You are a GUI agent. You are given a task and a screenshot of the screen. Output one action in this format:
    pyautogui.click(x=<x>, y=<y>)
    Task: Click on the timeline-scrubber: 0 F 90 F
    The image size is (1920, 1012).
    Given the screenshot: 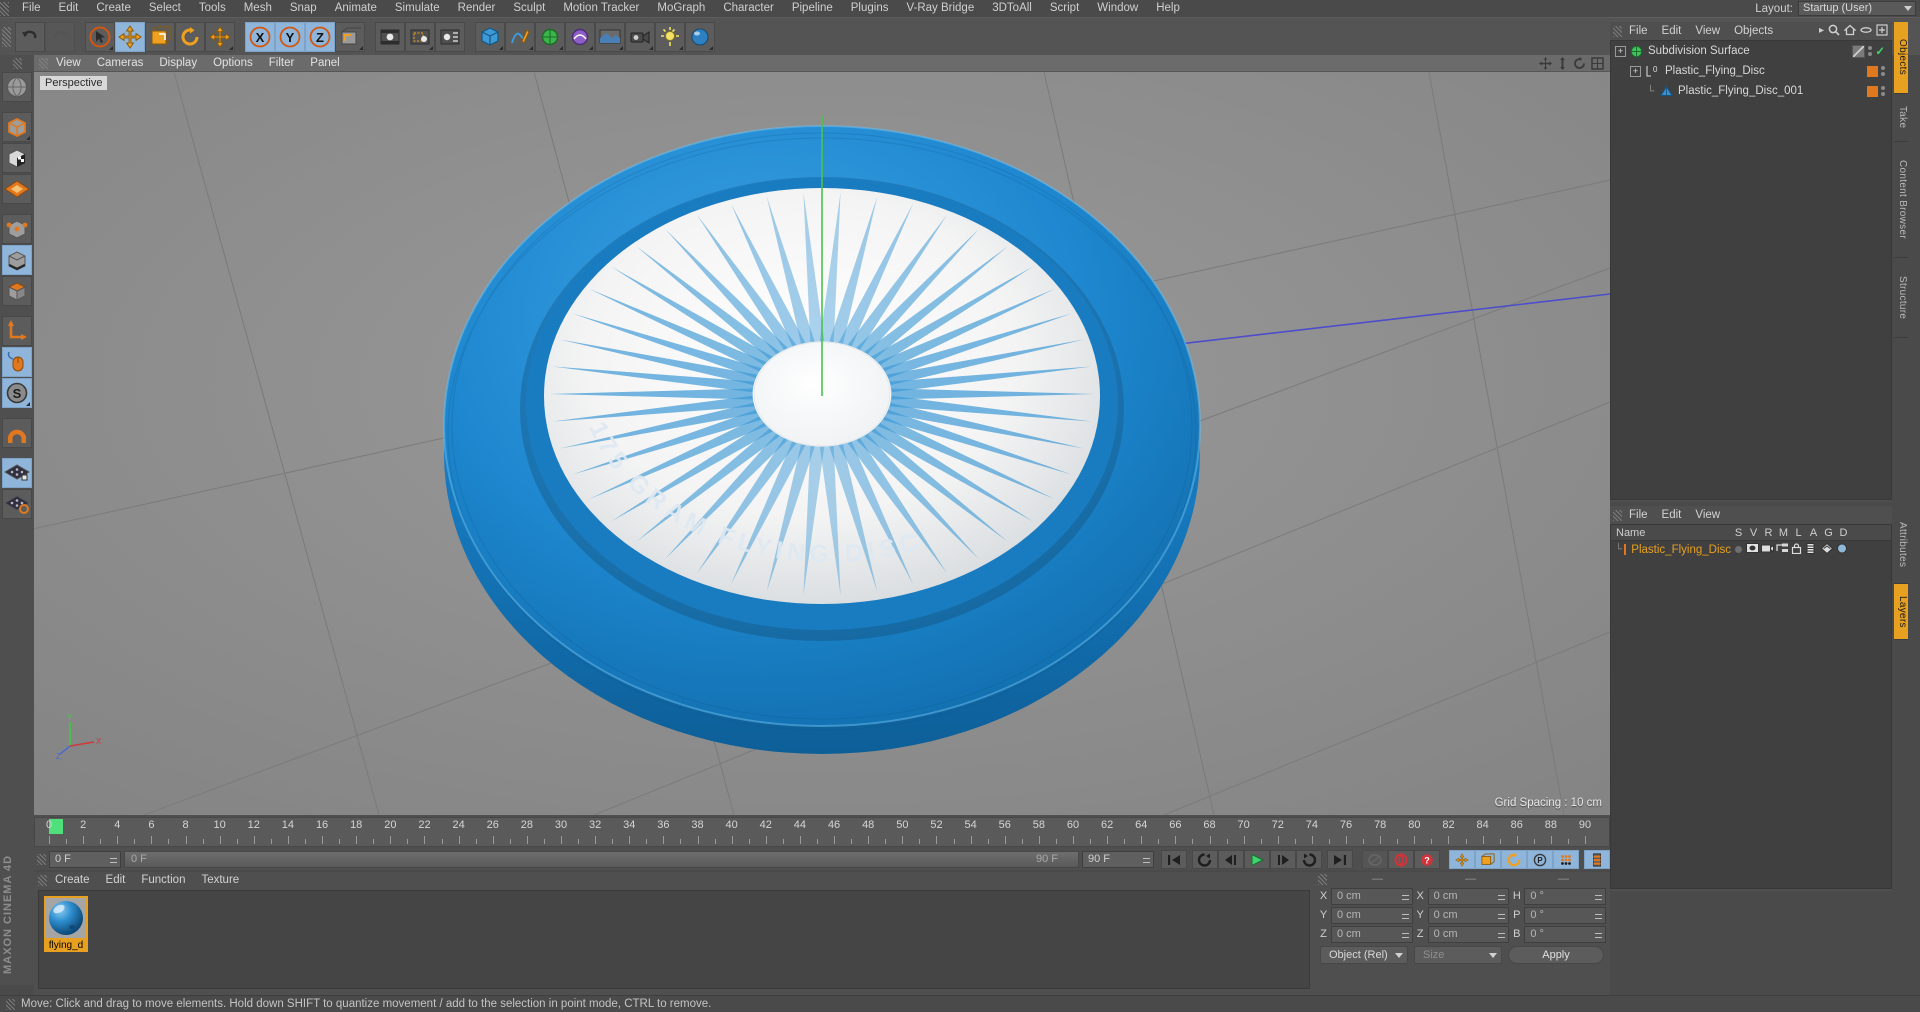 What is the action you would take?
    pyautogui.click(x=601, y=859)
    